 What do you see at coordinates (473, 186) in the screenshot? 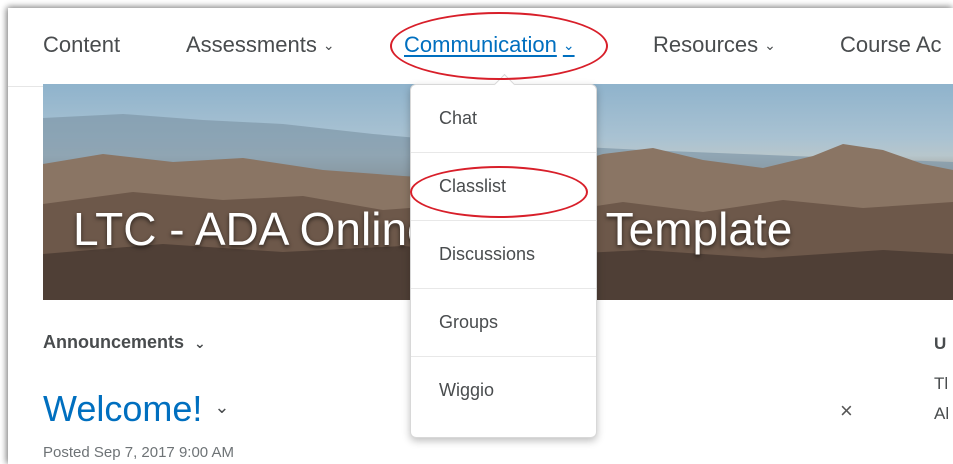
I see `menu-item-classlist-label: Classlist` at bounding box center [473, 186].